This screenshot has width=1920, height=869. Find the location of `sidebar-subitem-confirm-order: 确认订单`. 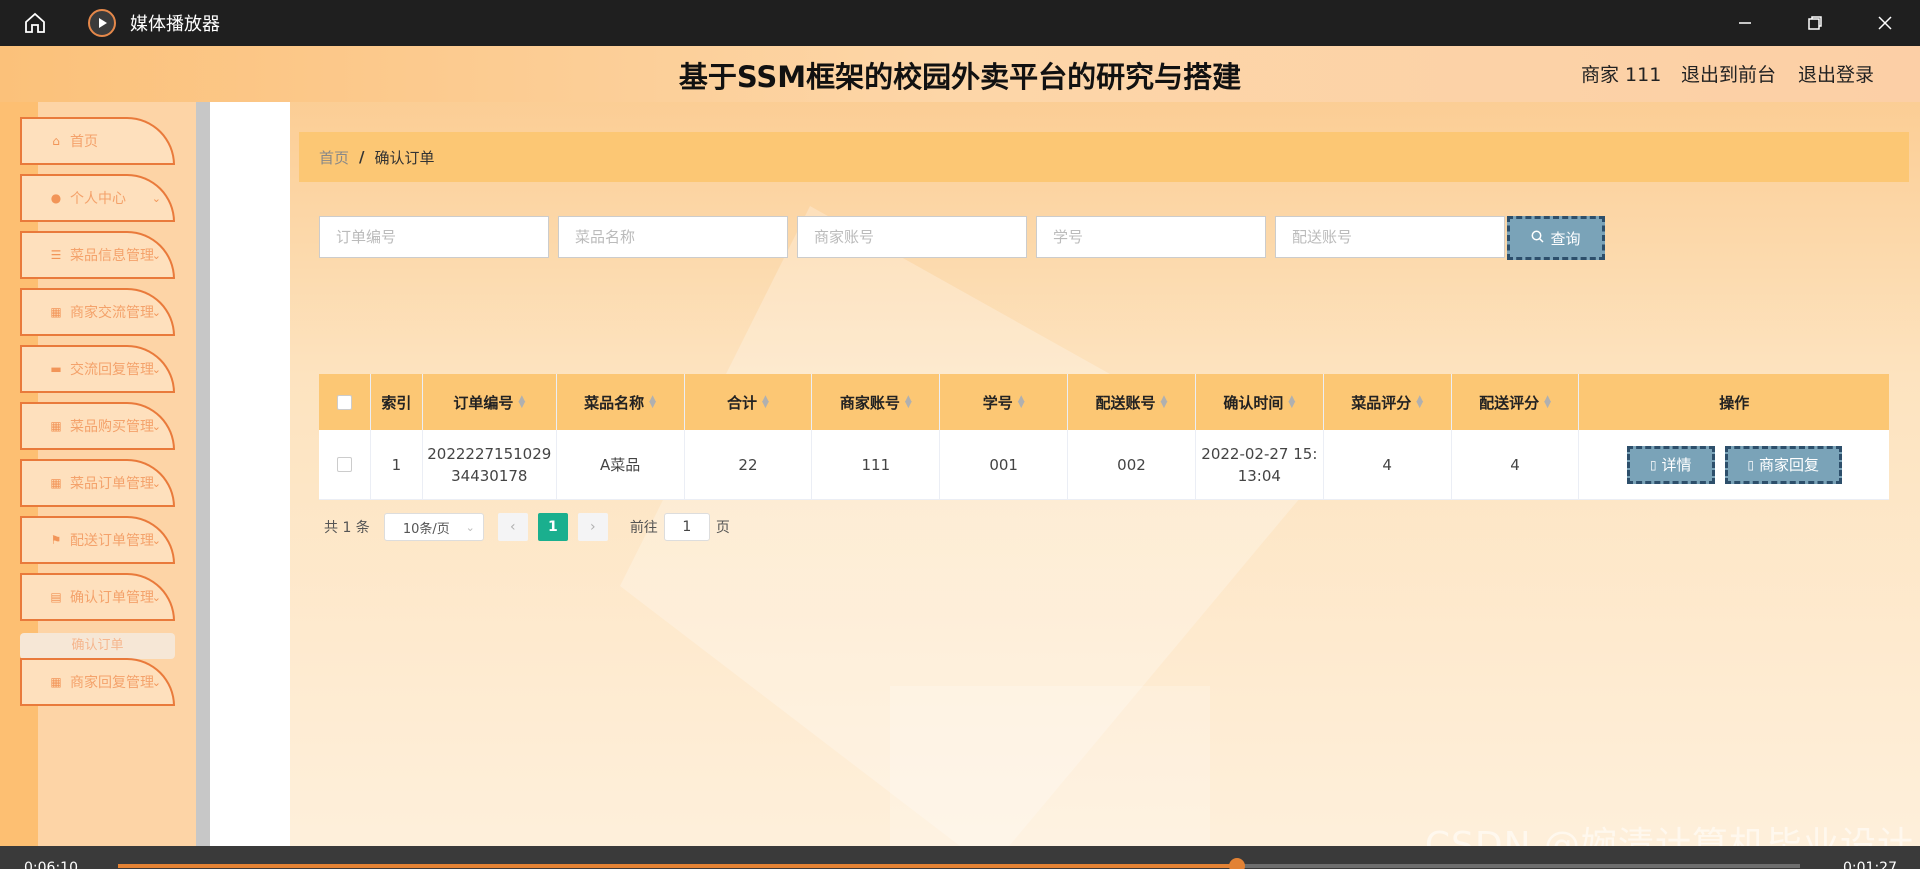

sidebar-subitem-confirm-order: 确认订单 is located at coordinates (97, 646).